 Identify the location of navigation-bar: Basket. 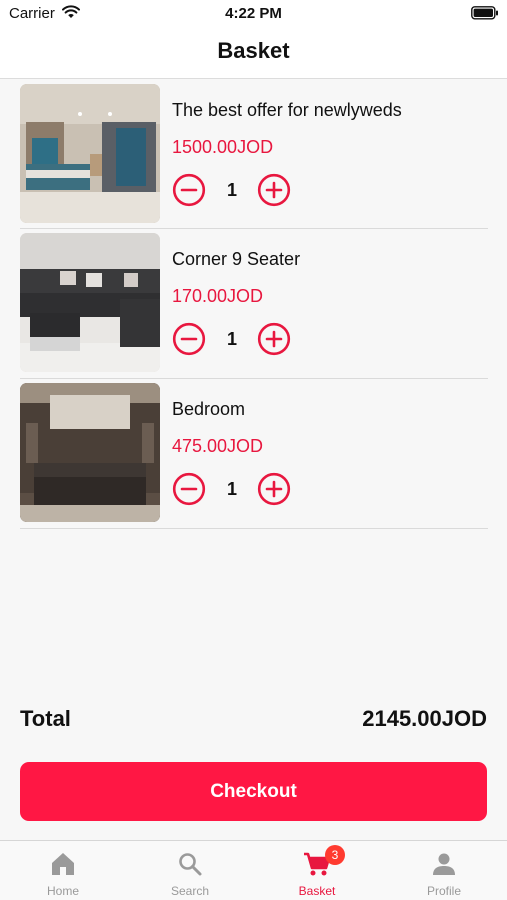
(253, 53).